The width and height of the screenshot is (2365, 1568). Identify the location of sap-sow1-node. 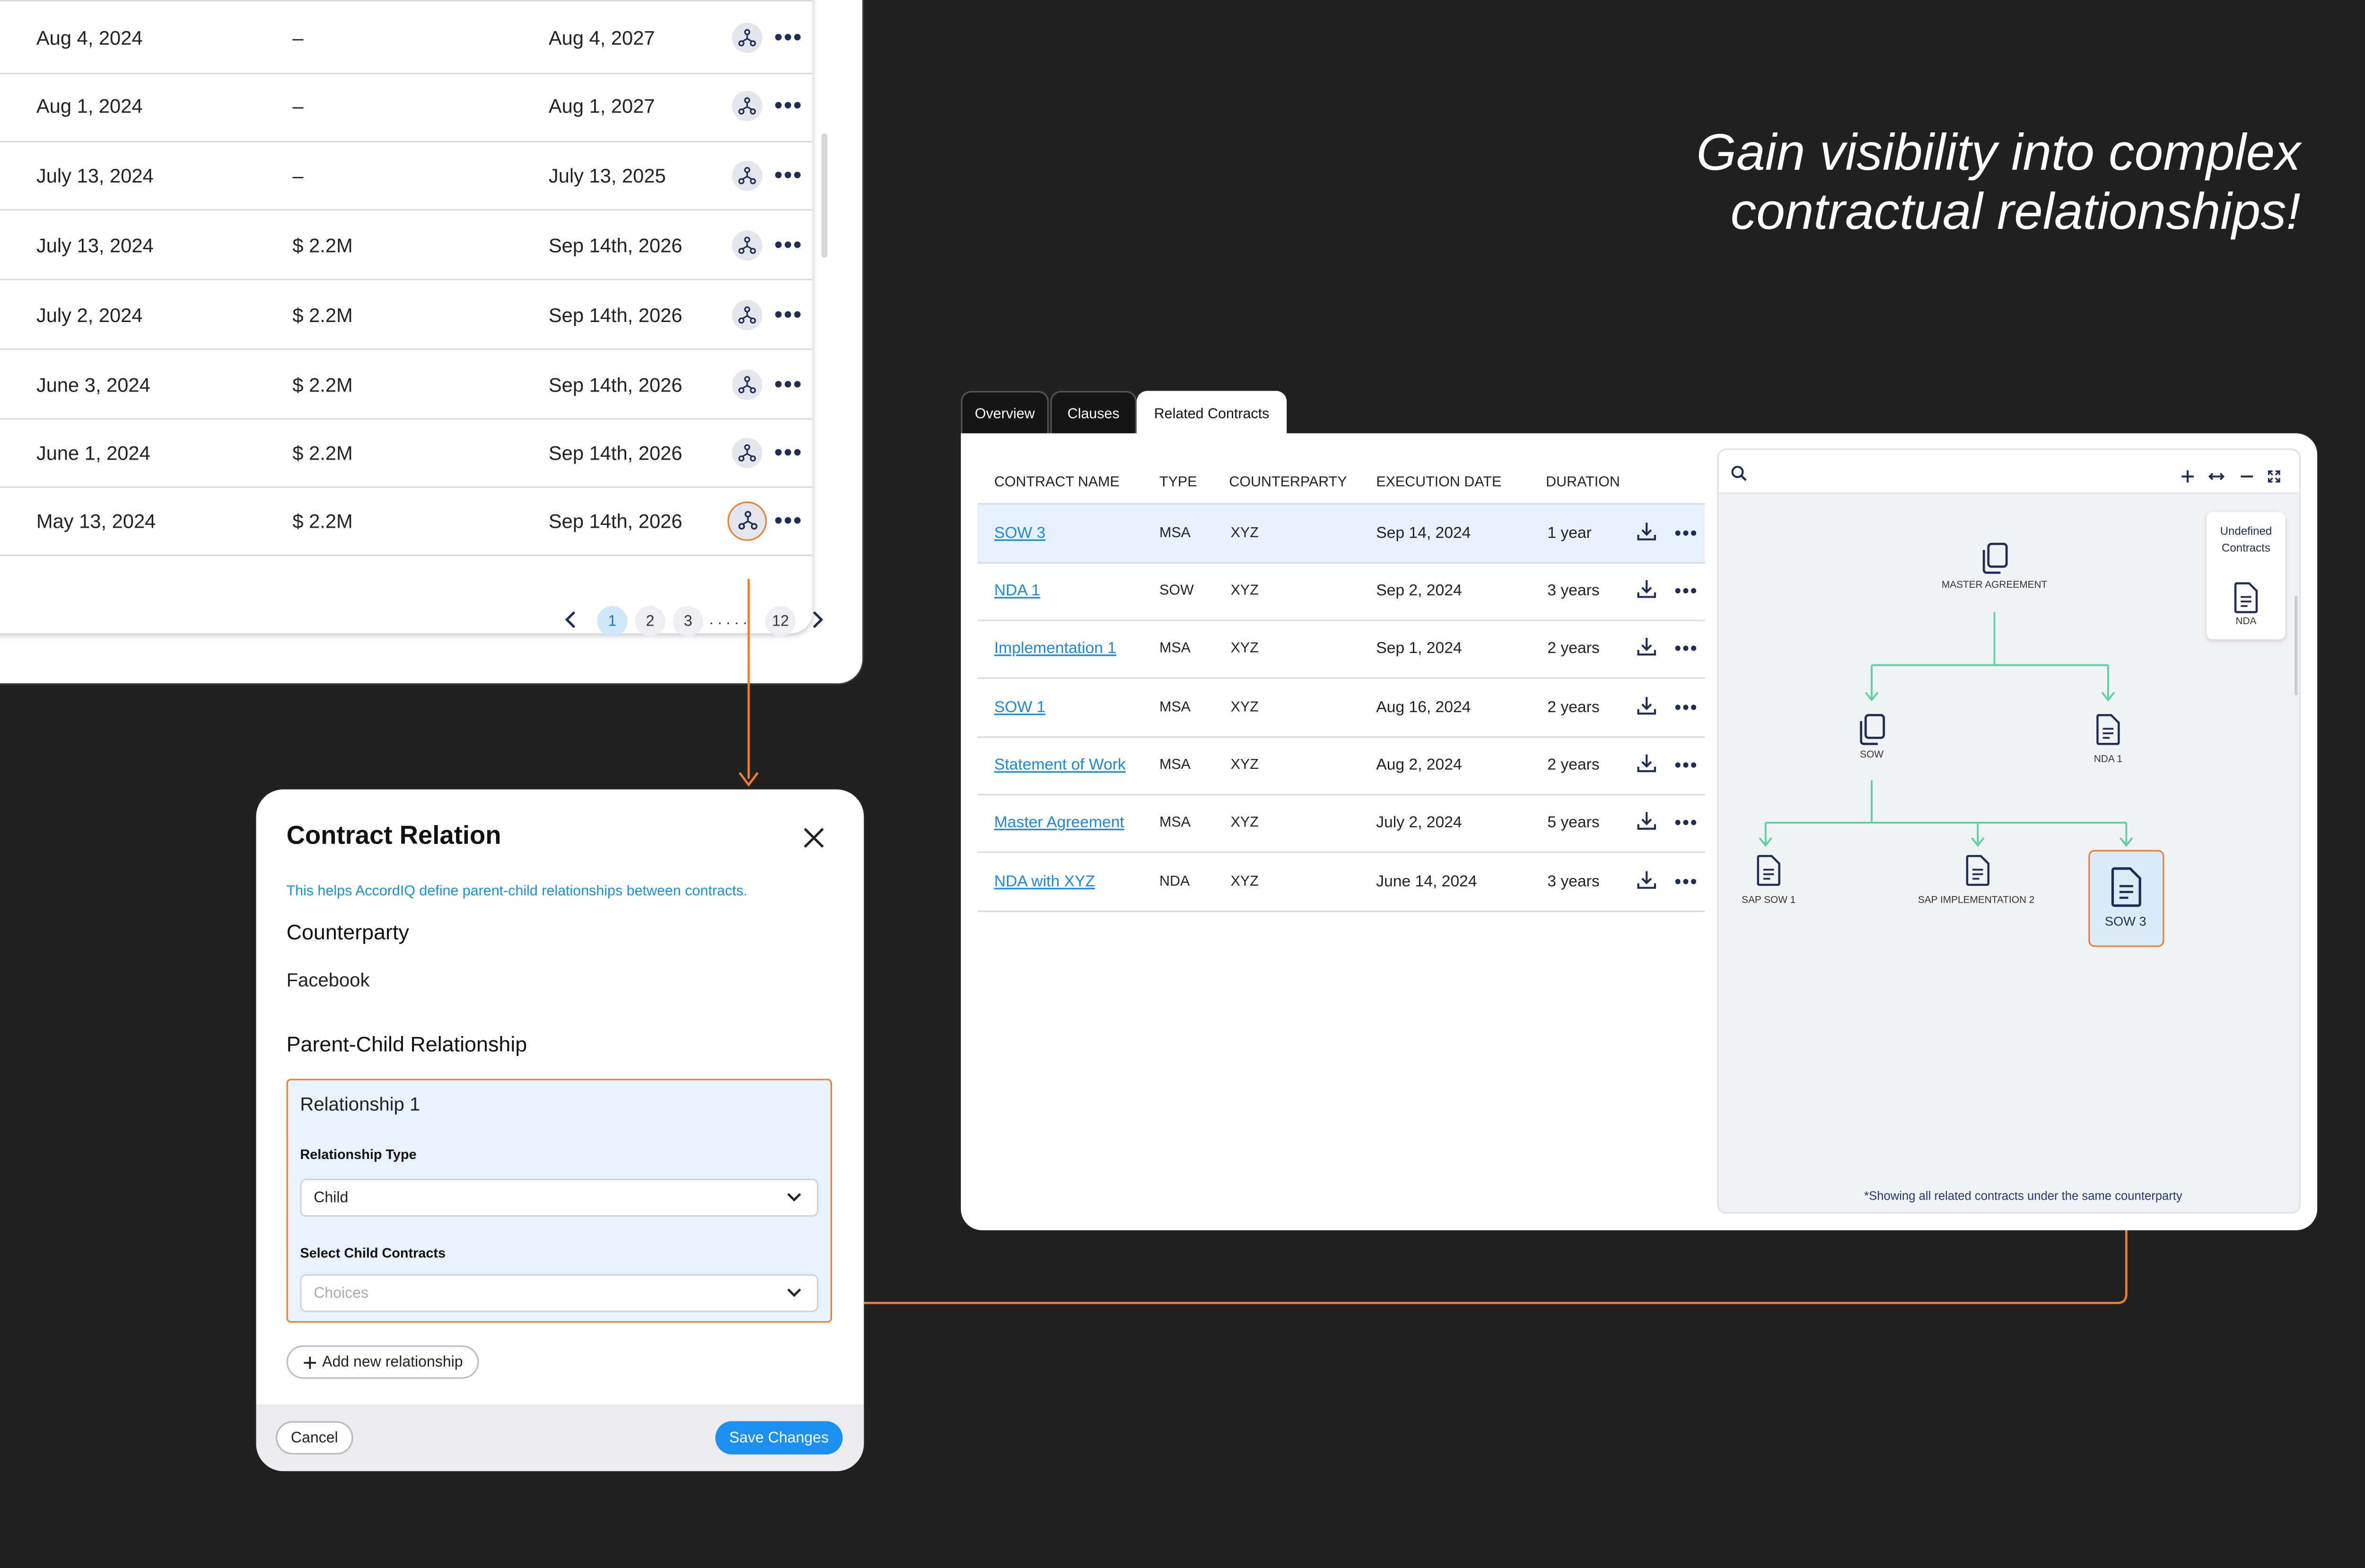
(1769, 874).